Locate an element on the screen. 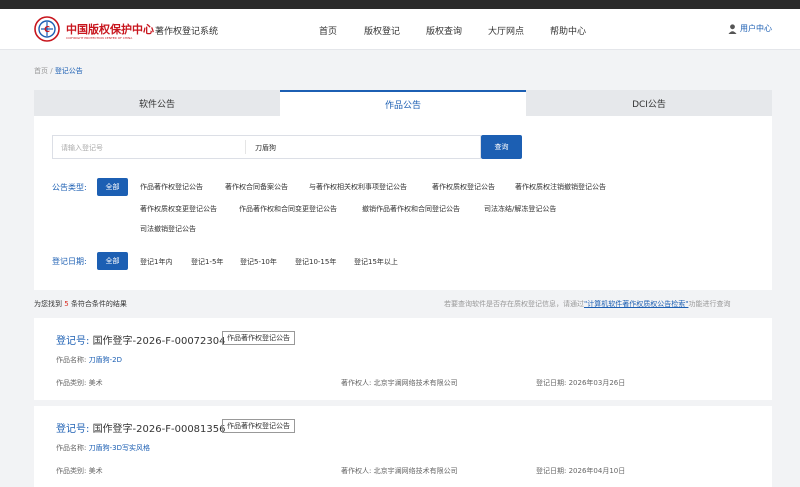 The height and width of the screenshot is (487, 800). registration-date: 登记日期: 2026年03月26日 is located at coordinates (580, 383).